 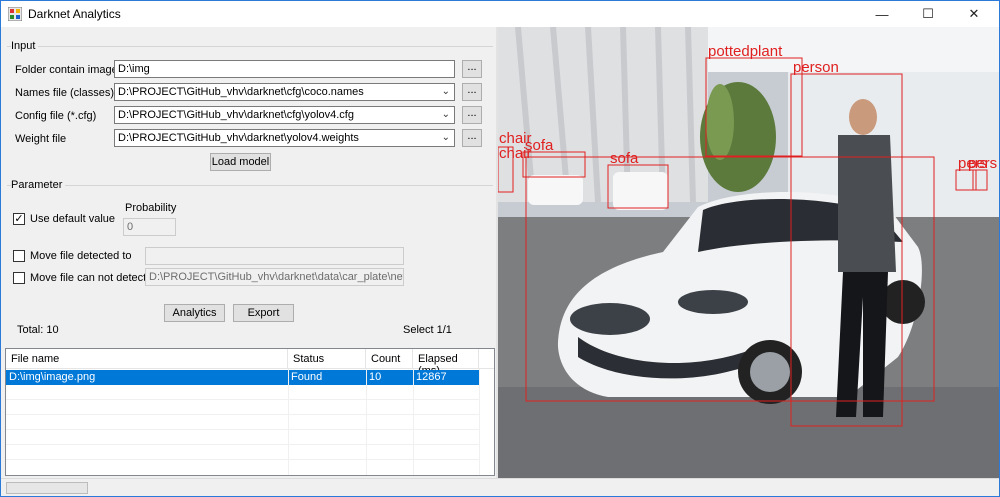 I want to click on person-jacket, so click(x=867, y=203).